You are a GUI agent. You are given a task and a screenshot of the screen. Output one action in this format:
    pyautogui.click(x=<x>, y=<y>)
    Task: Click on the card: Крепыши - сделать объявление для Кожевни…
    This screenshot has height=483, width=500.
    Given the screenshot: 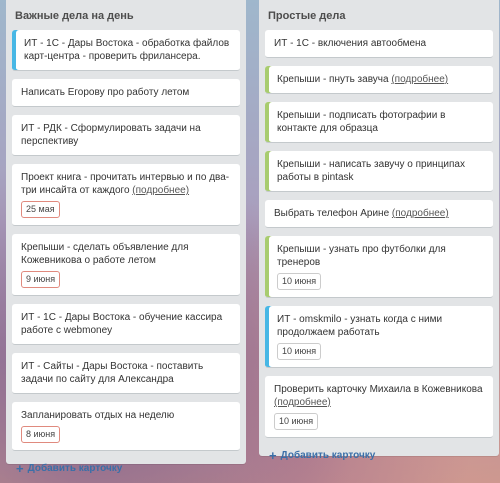 What is the action you would take?
    pyautogui.click(x=126, y=265)
    